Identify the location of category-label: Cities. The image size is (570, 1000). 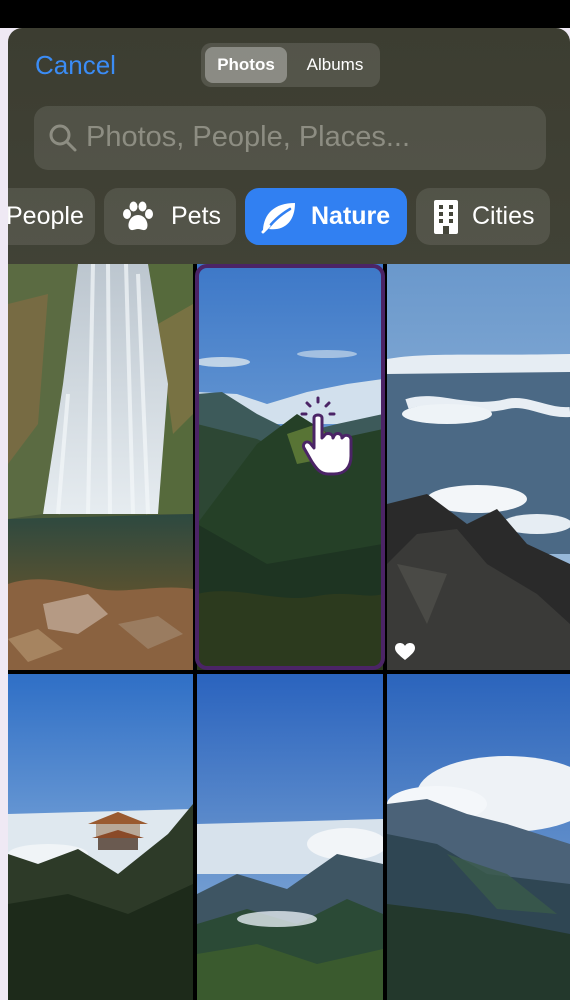
(503, 216).